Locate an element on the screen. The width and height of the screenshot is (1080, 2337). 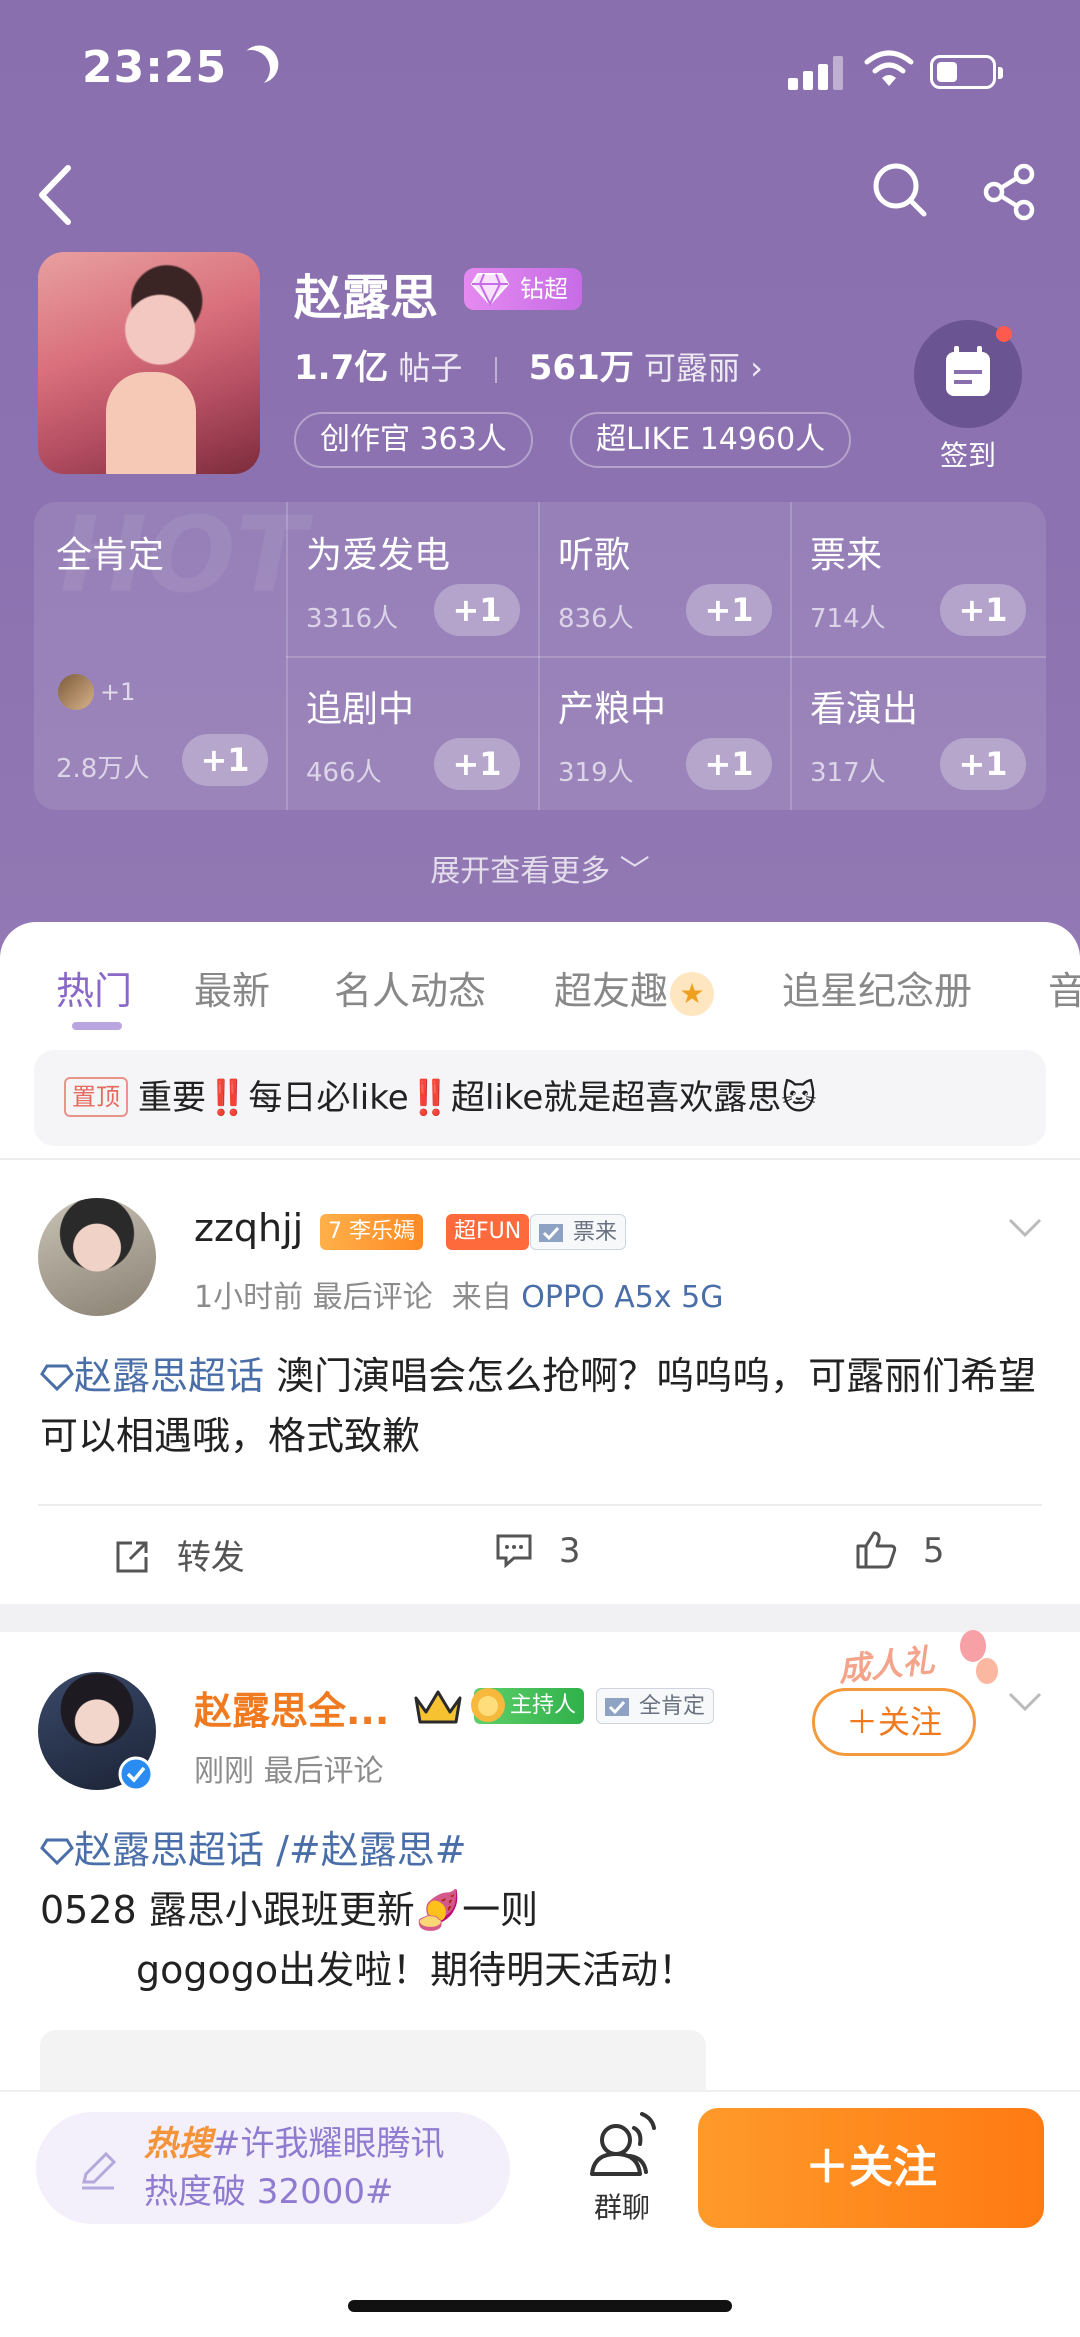
topic-avatar is located at coordinates (149, 363).